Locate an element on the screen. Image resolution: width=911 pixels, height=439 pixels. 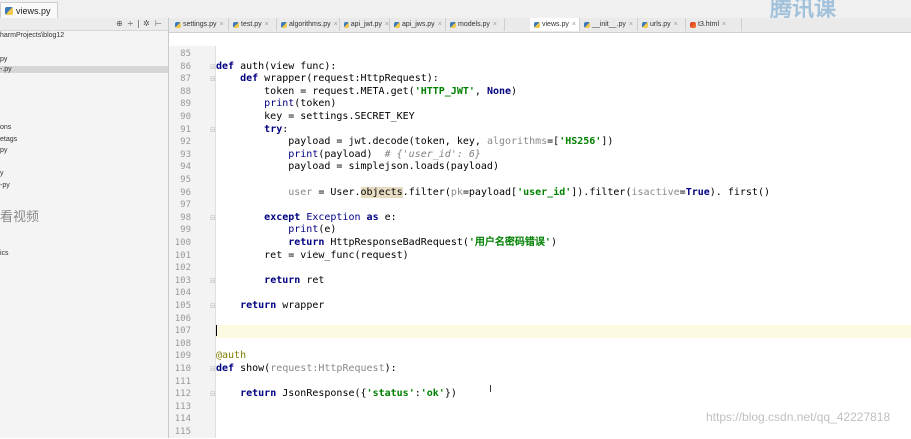
tab-api-jwt: api_jwt.py × is located at coordinates (365, 24).